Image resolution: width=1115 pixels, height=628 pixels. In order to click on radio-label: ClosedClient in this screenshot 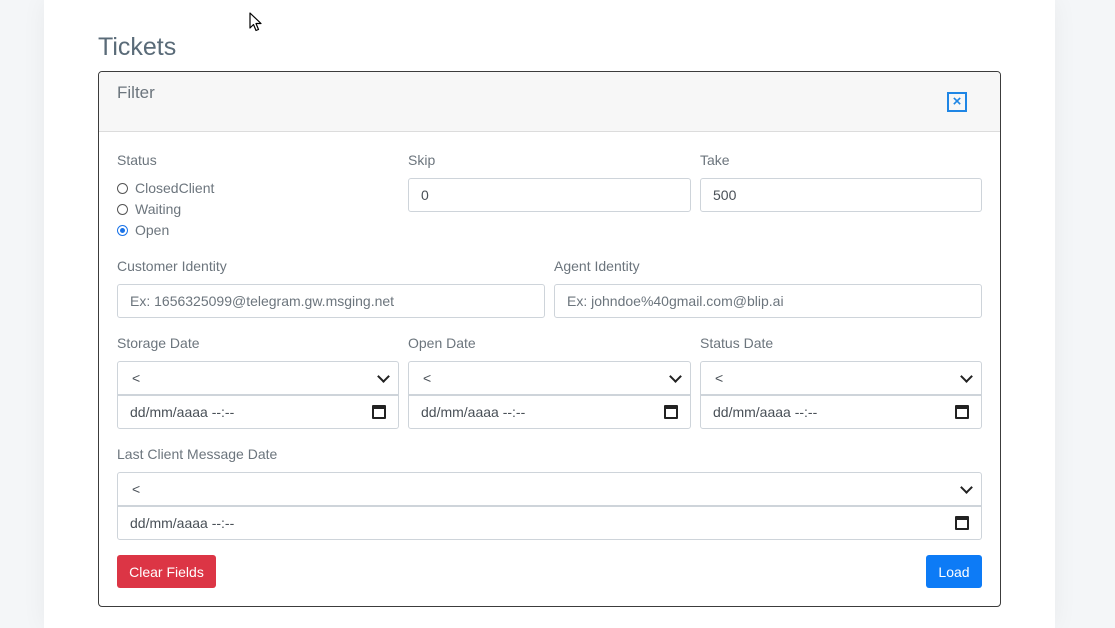, I will do `click(175, 188)`.